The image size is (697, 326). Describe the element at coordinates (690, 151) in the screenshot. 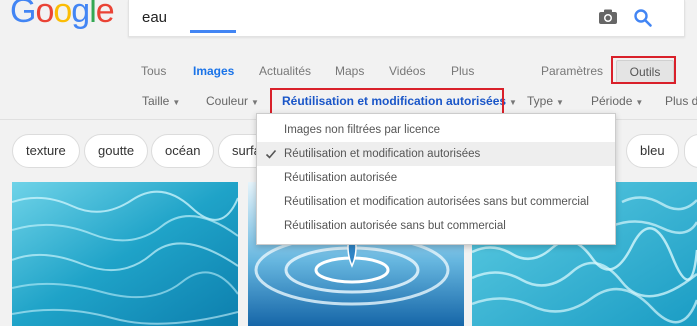

I see `chip-partial` at that location.